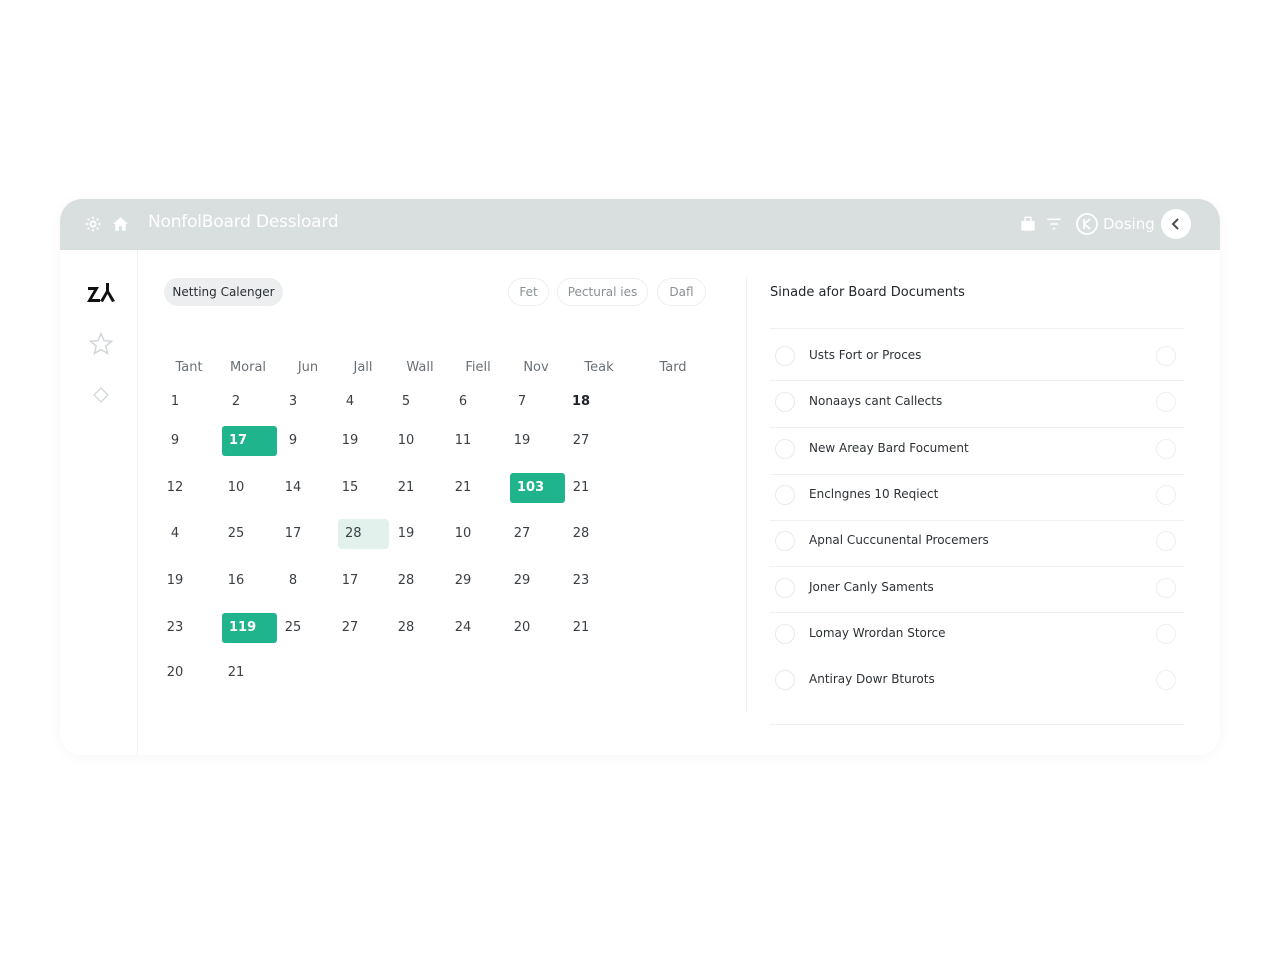  What do you see at coordinates (1028, 224) in the screenshot?
I see `briefcase-icon` at bounding box center [1028, 224].